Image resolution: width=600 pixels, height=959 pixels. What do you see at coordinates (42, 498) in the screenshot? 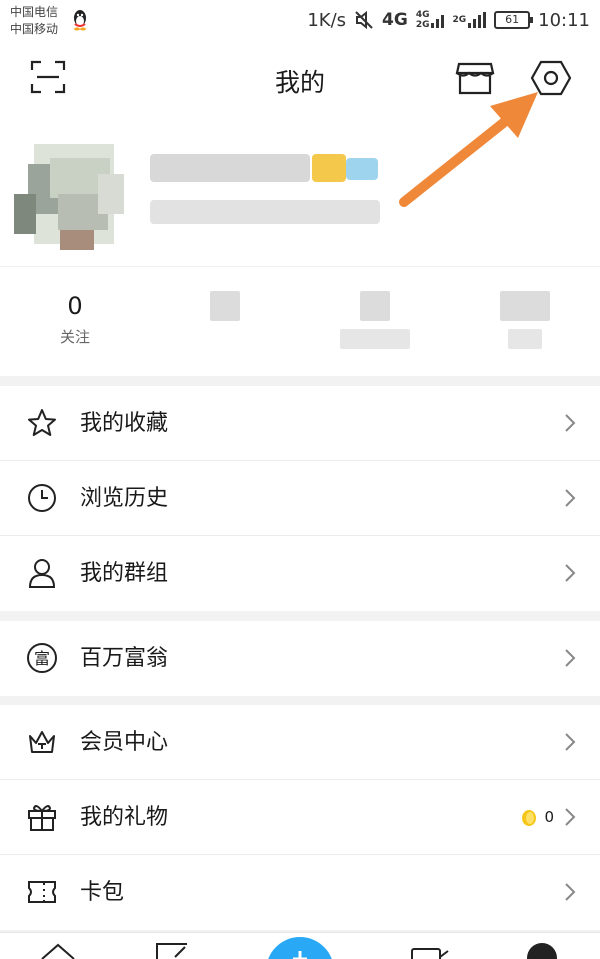
I see `clock-icon` at bounding box center [42, 498].